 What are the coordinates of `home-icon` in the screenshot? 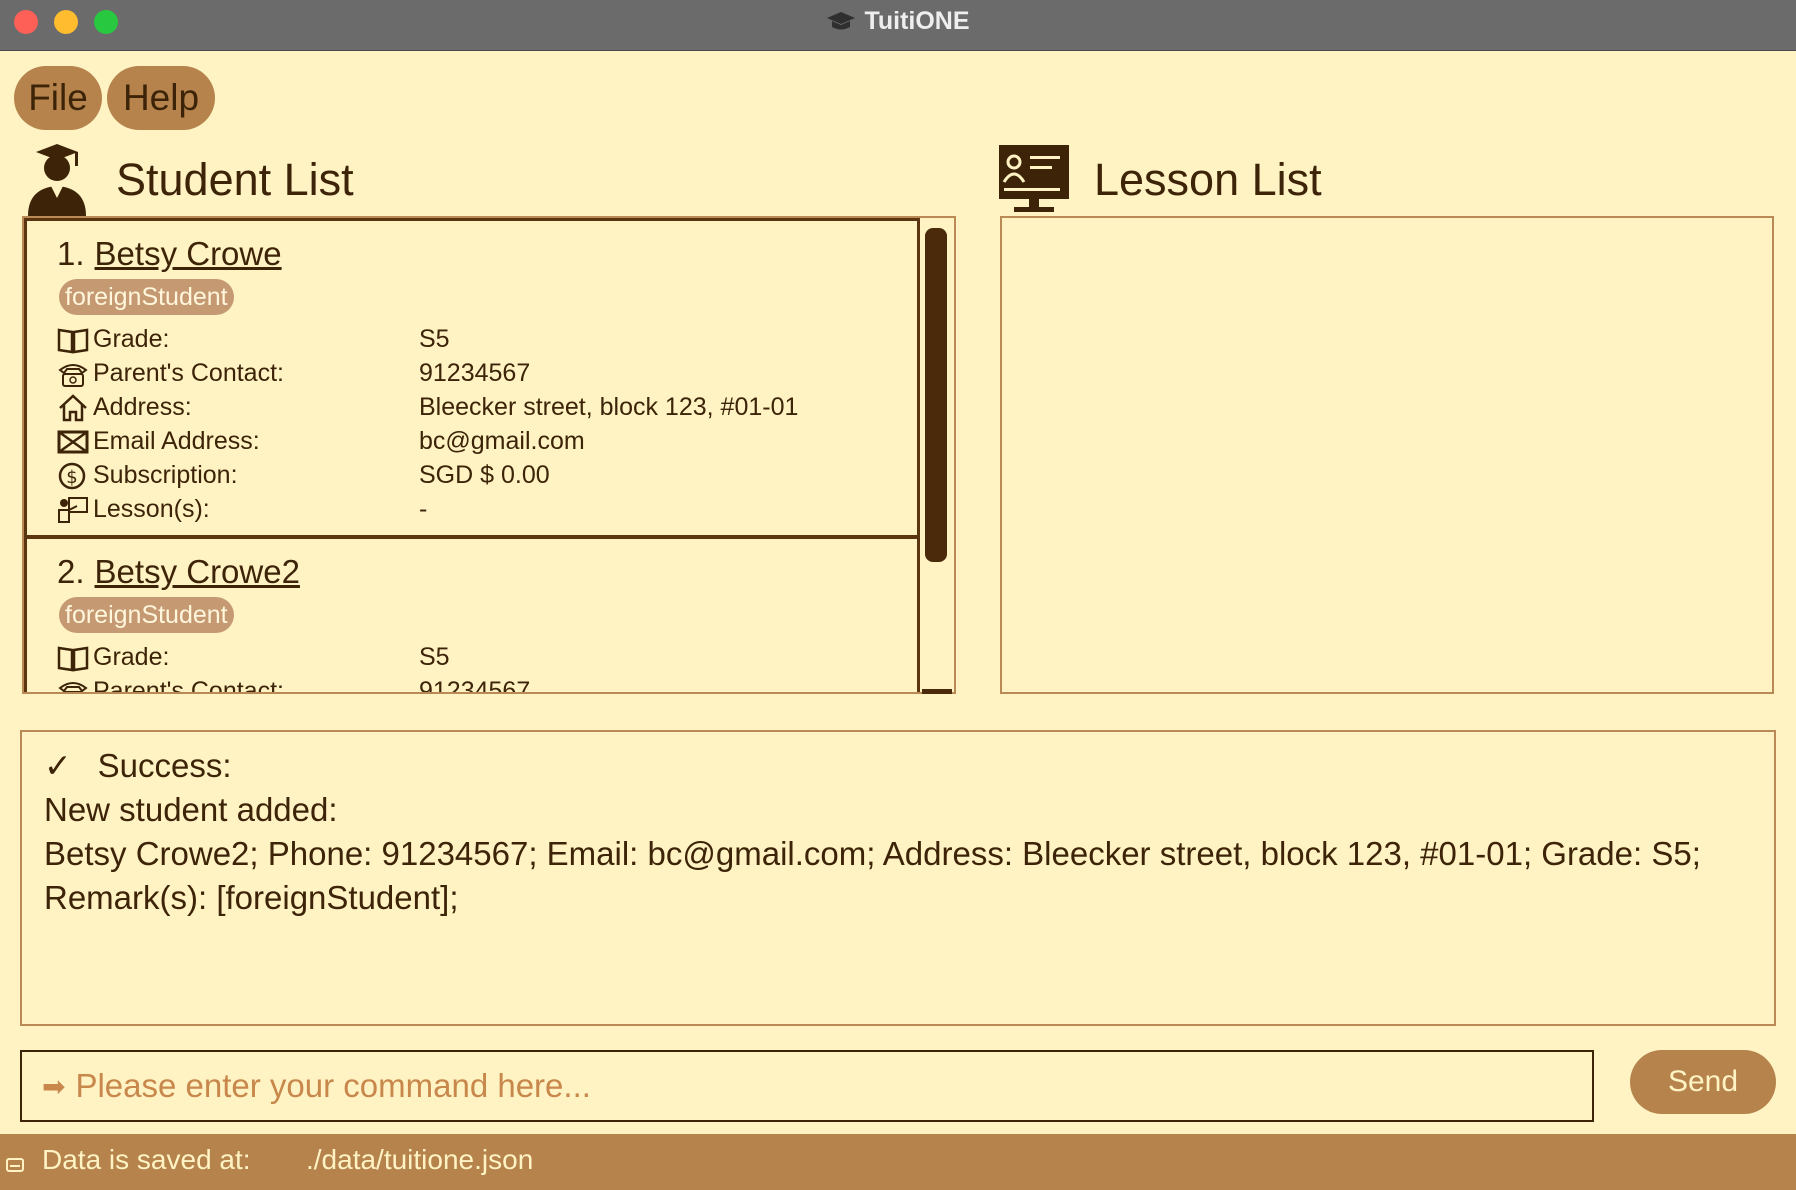 It's located at (73, 408).